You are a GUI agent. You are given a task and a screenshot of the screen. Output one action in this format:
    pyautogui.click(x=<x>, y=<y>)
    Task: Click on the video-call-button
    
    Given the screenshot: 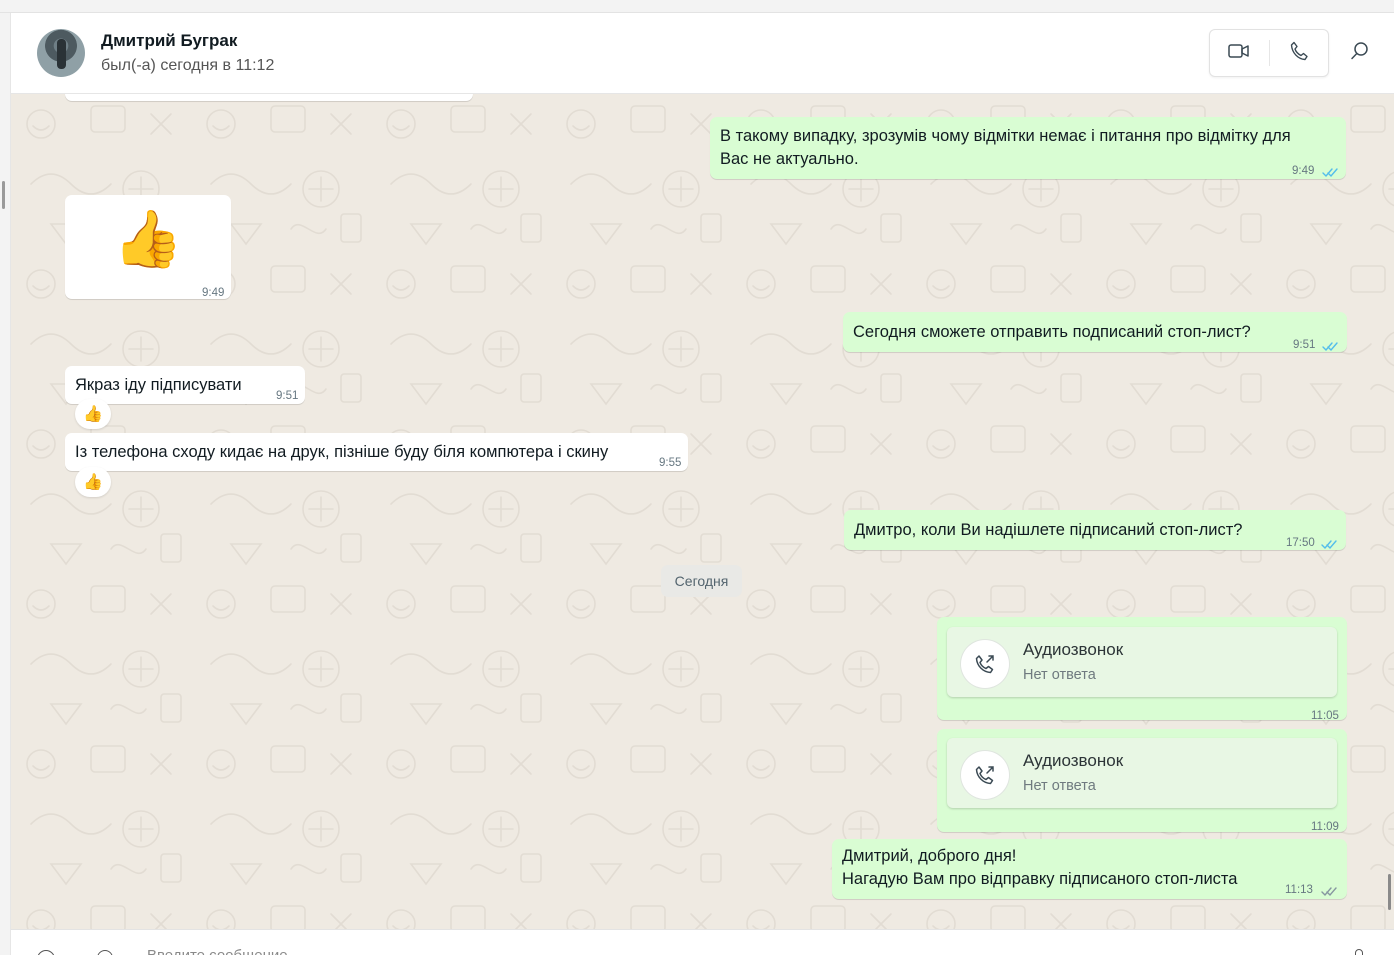 What is the action you would take?
    pyautogui.click(x=1239, y=53)
    